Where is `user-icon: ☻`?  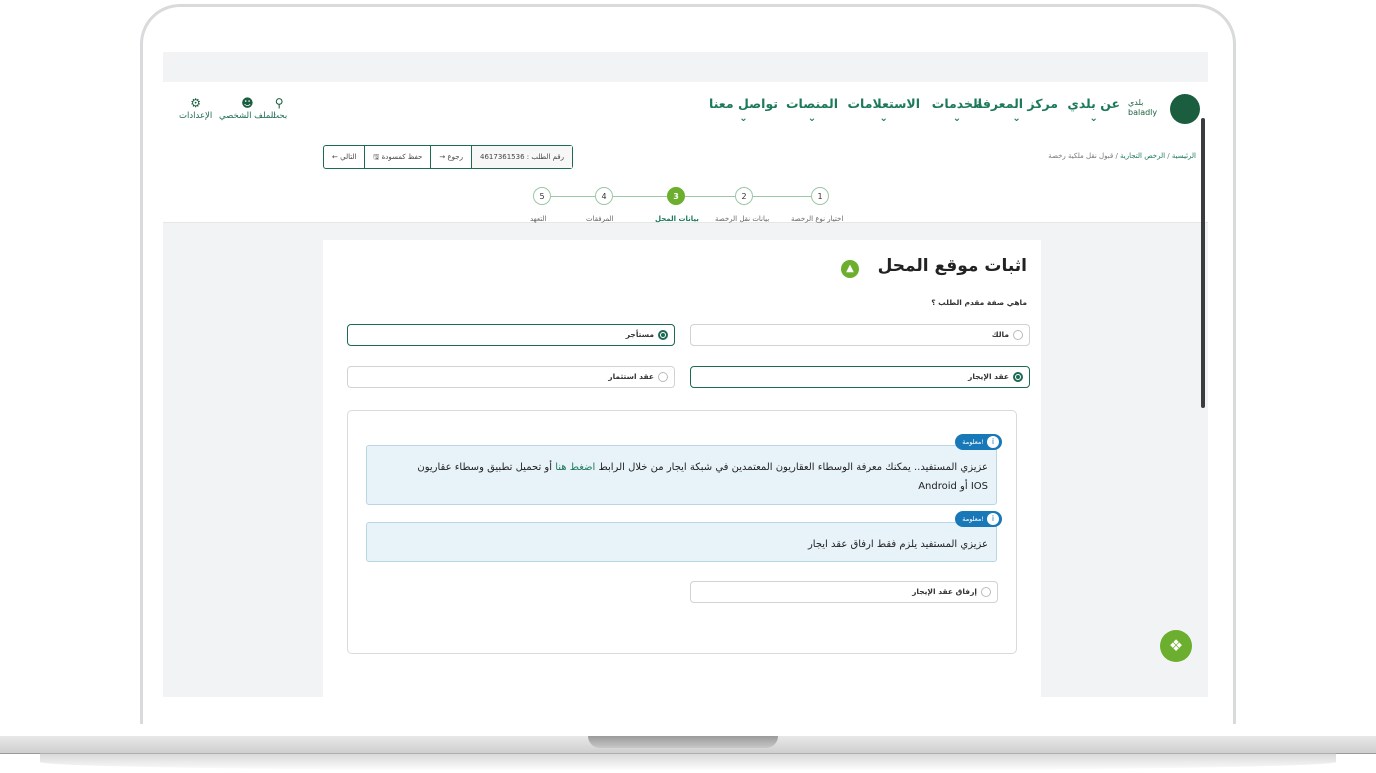 user-icon: ☻ is located at coordinates (247, 103).